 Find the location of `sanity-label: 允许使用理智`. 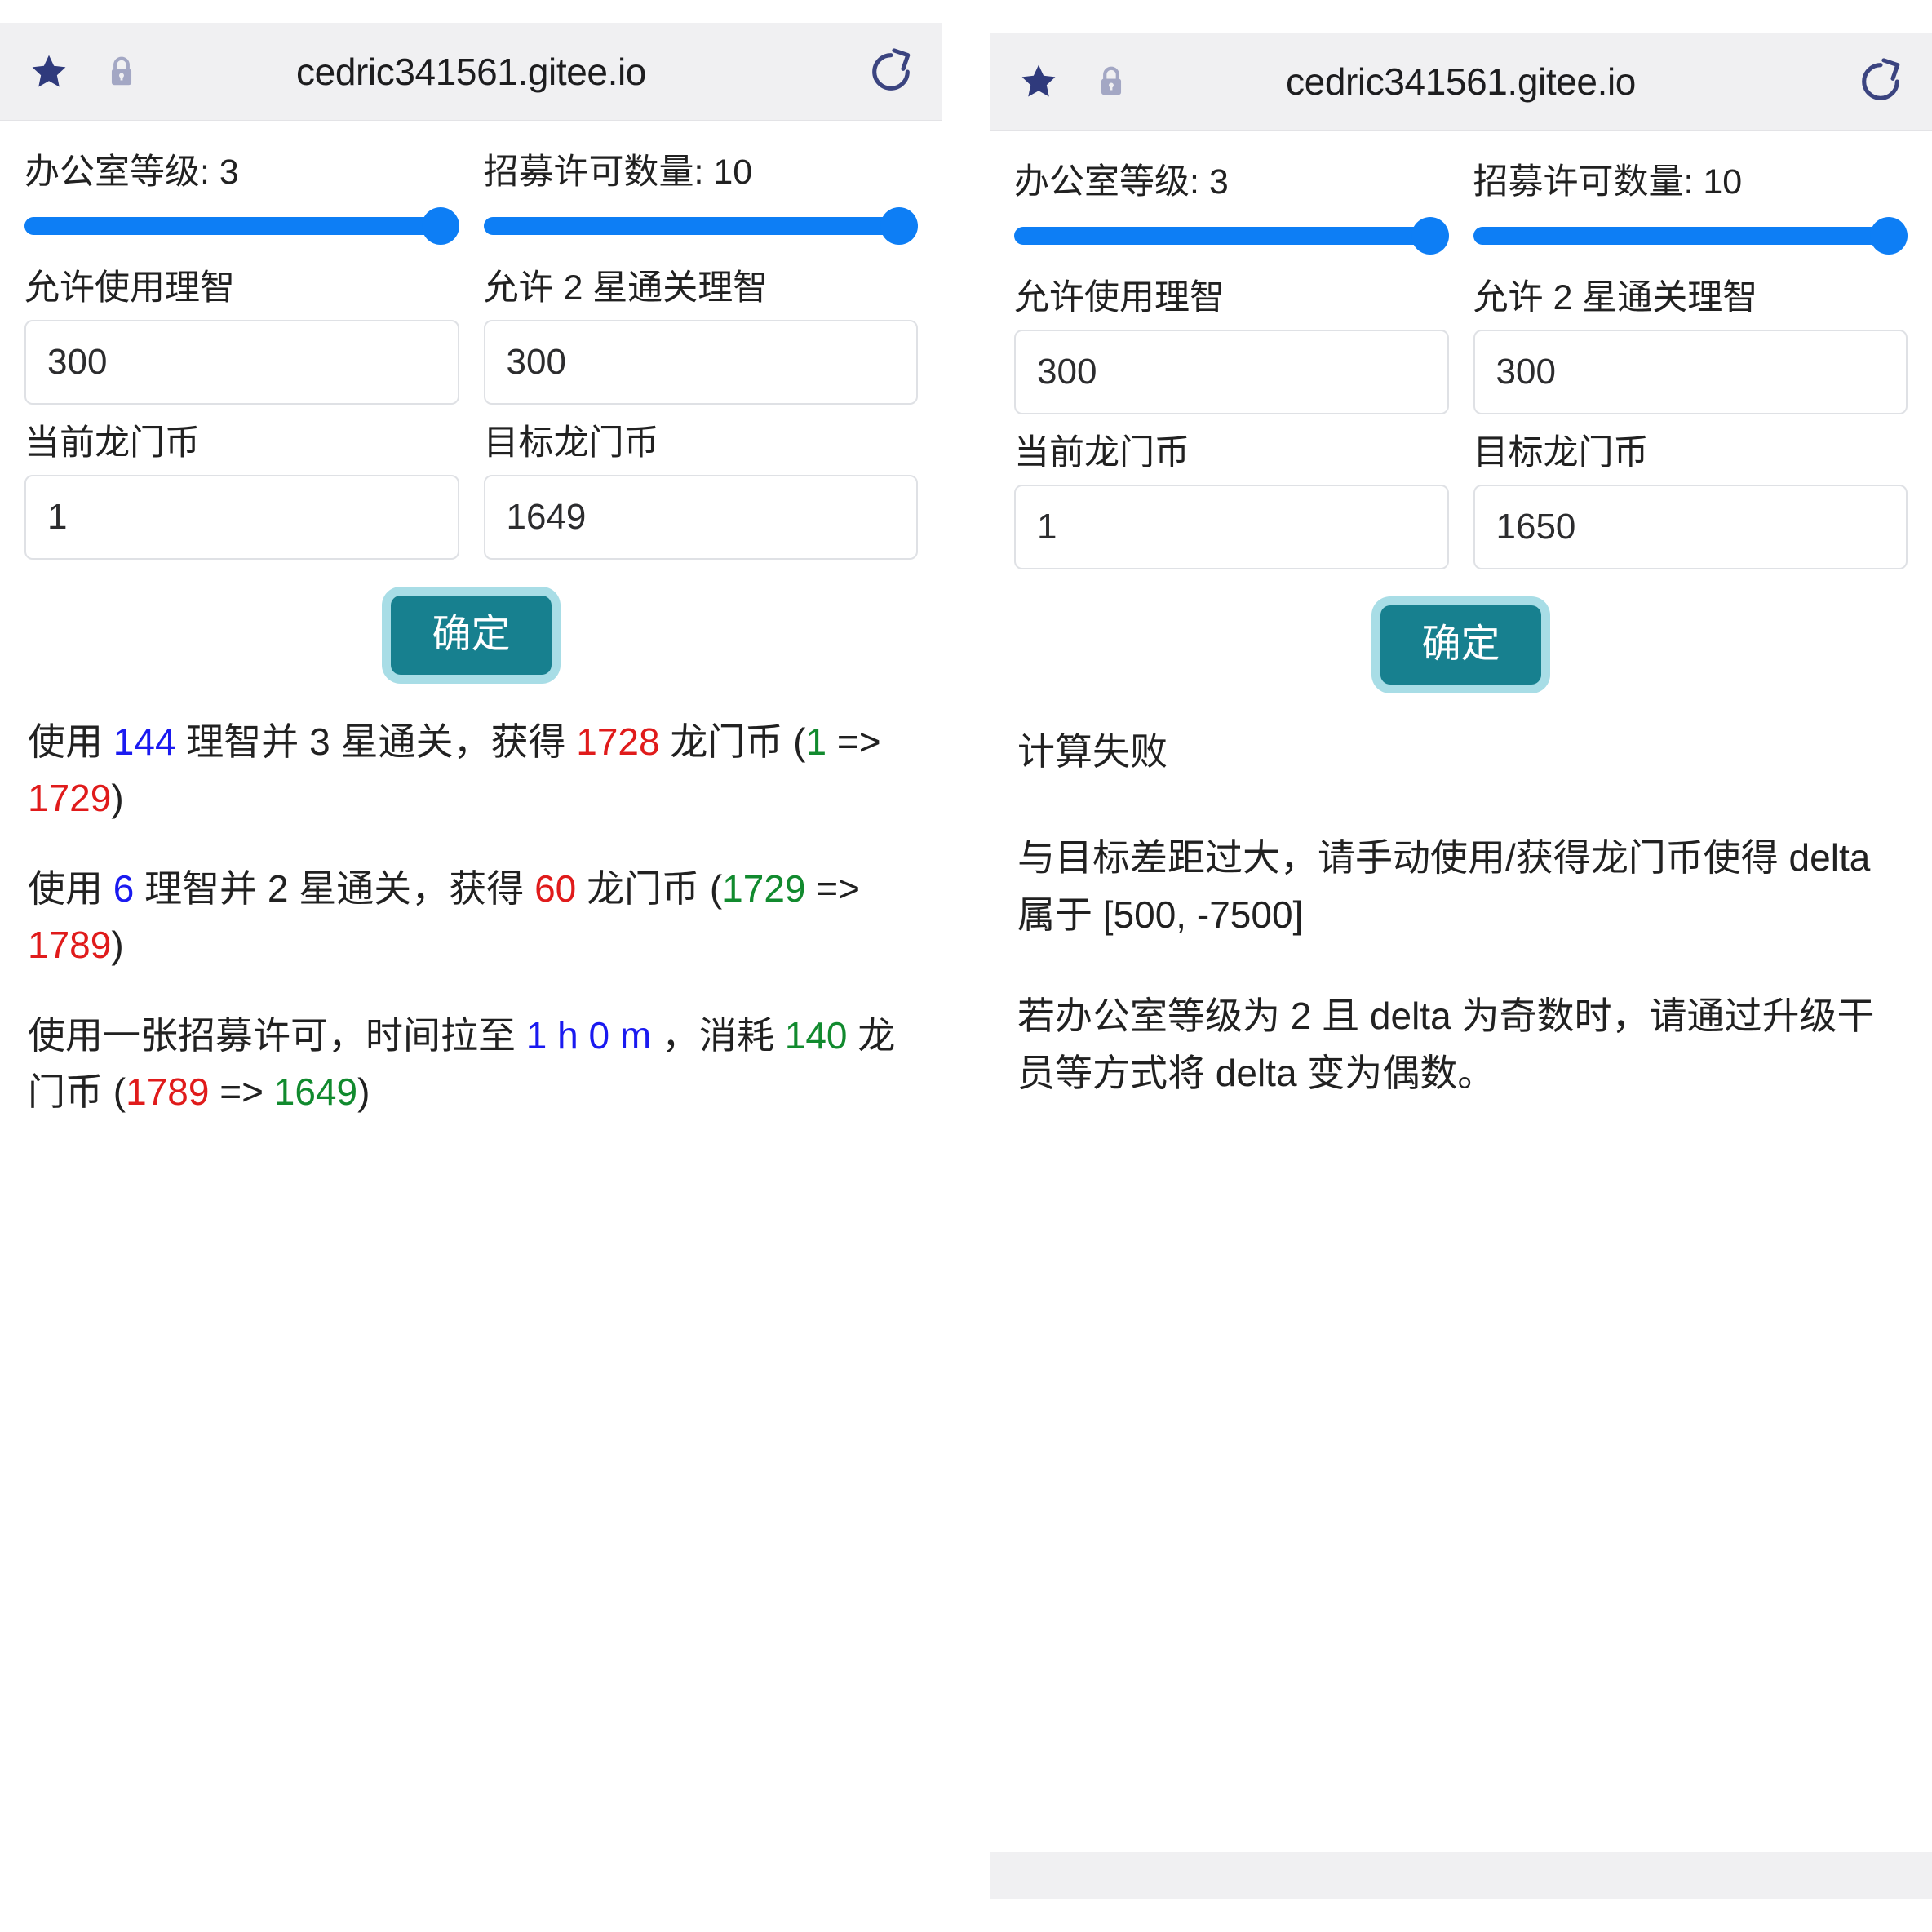

sanity-label: 允许使用理智 is located at coordinates (130, 288).